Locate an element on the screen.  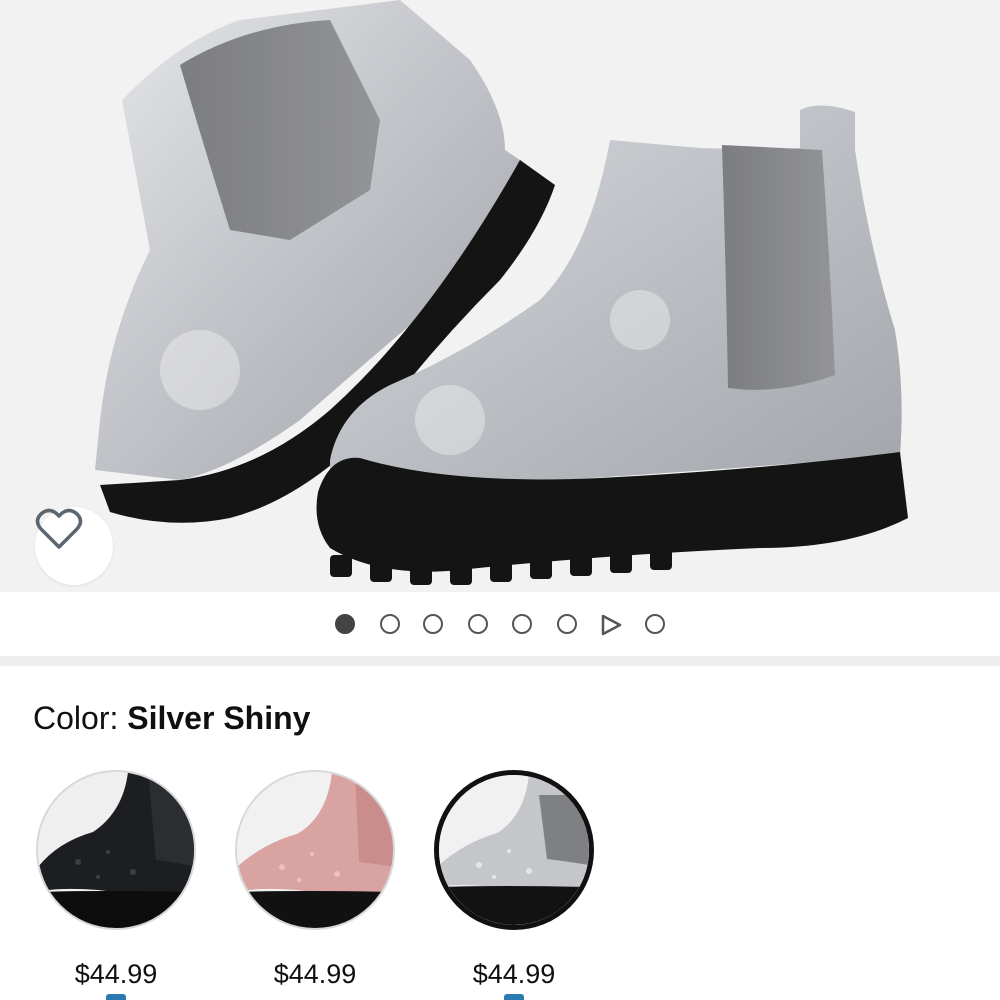
selected-color-name: Silver Shiny is located at coordinates (219, 718).